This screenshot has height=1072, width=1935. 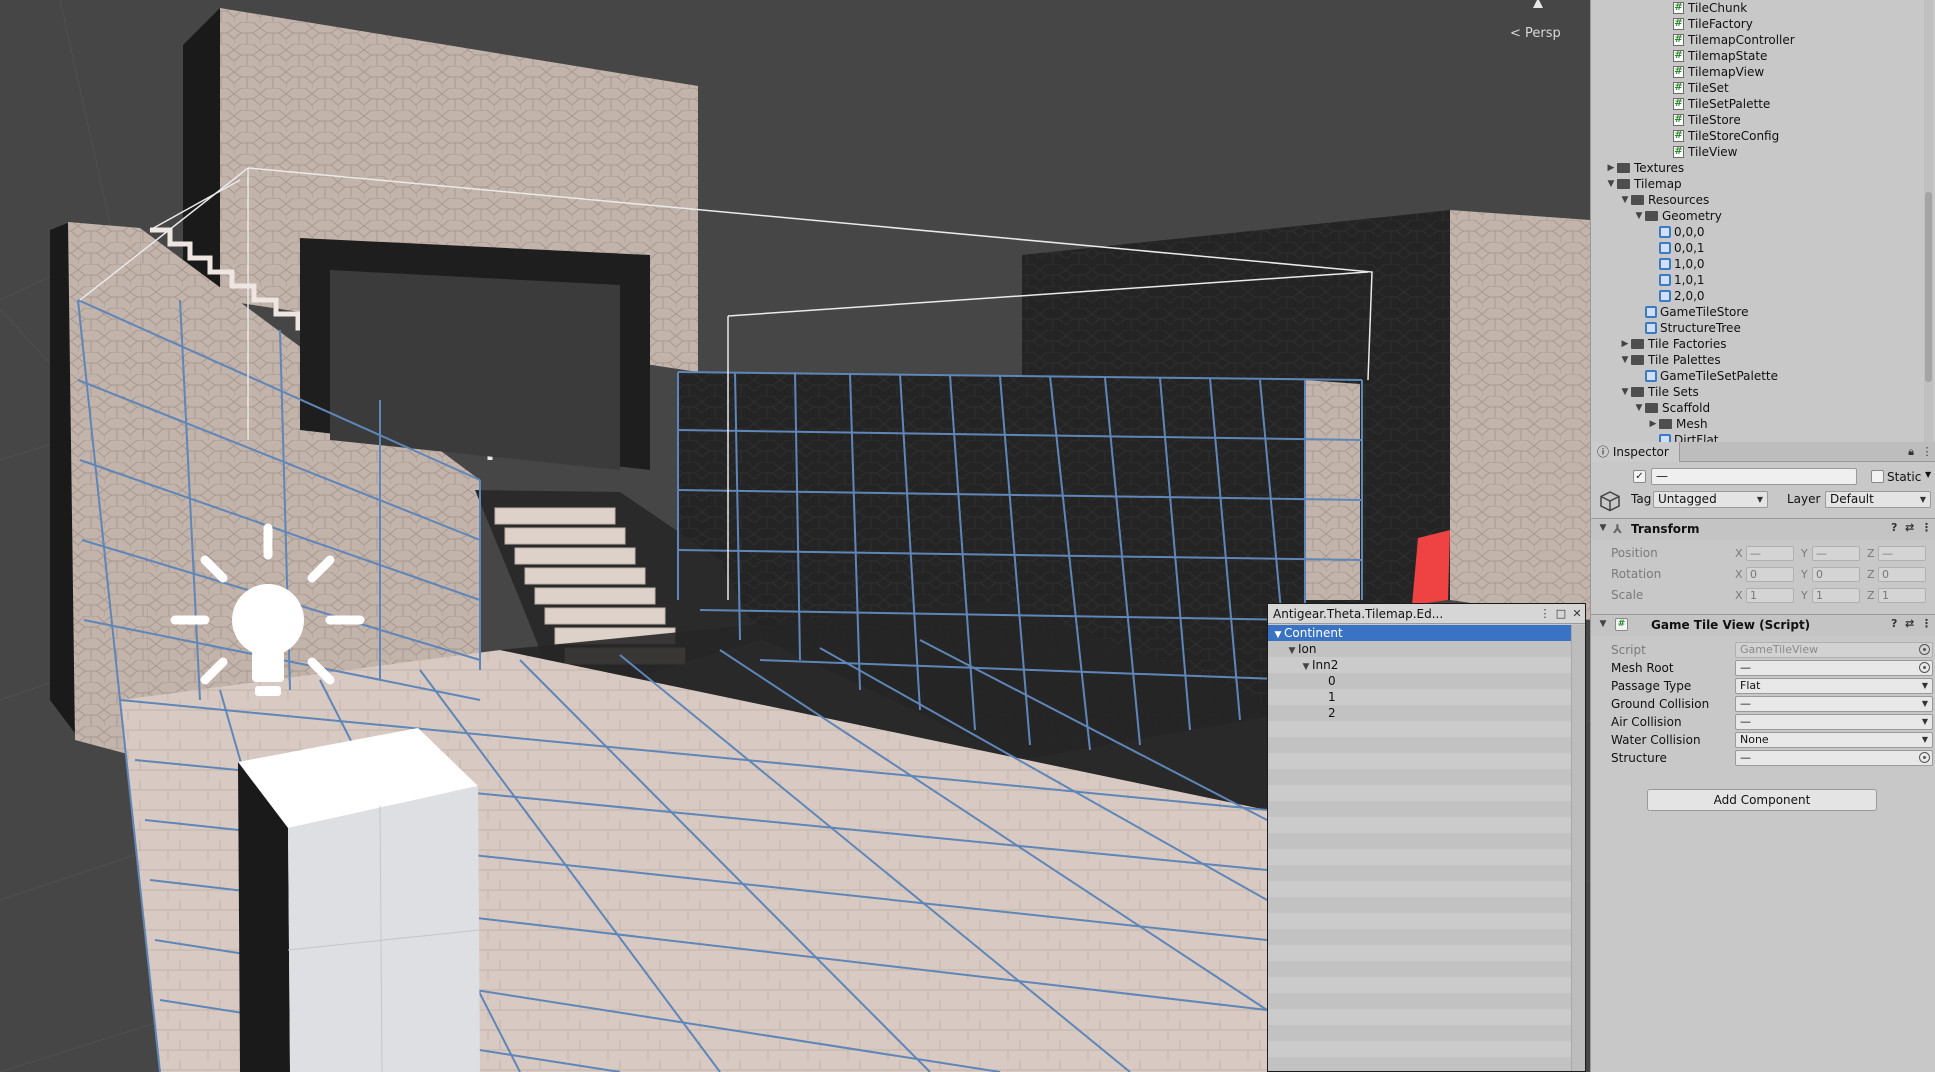 I want to click on project-item: ▶ Textures, so click(x=1763, y=168).